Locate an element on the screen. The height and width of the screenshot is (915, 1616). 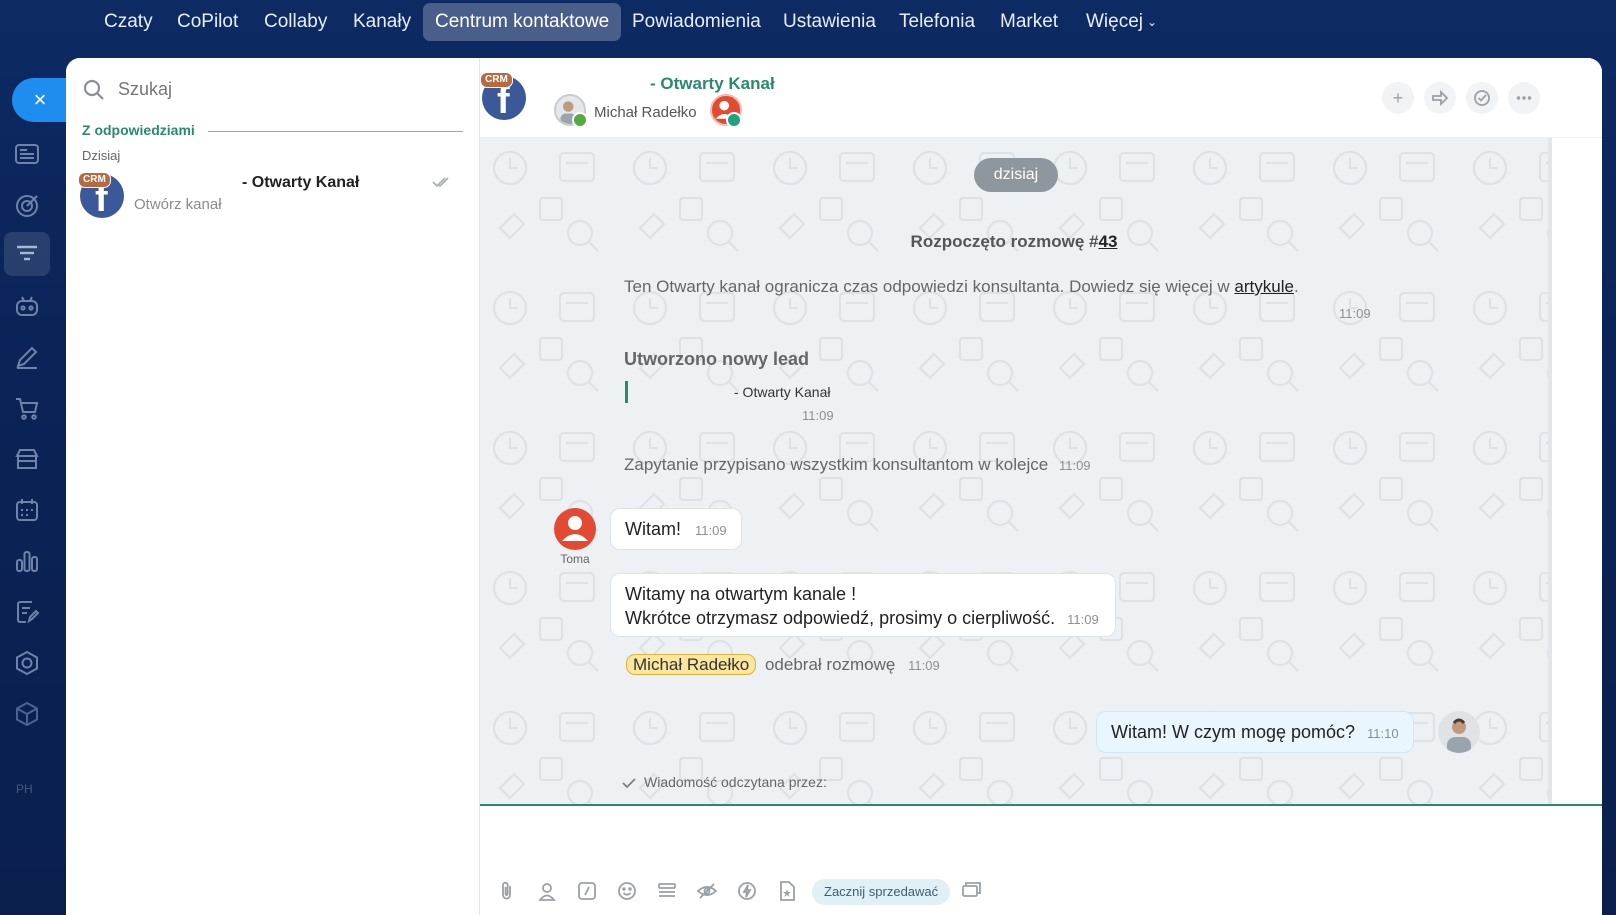
lead-time: 11:09 is located at coordinates (818, 415).